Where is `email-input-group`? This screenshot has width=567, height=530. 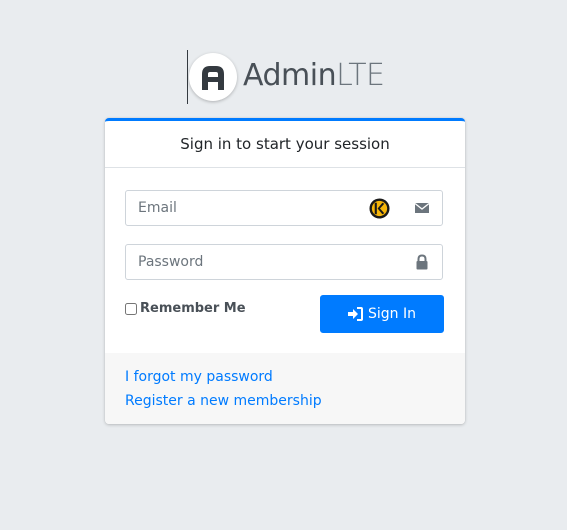 email-input-group is located at coordinates (284, 208).